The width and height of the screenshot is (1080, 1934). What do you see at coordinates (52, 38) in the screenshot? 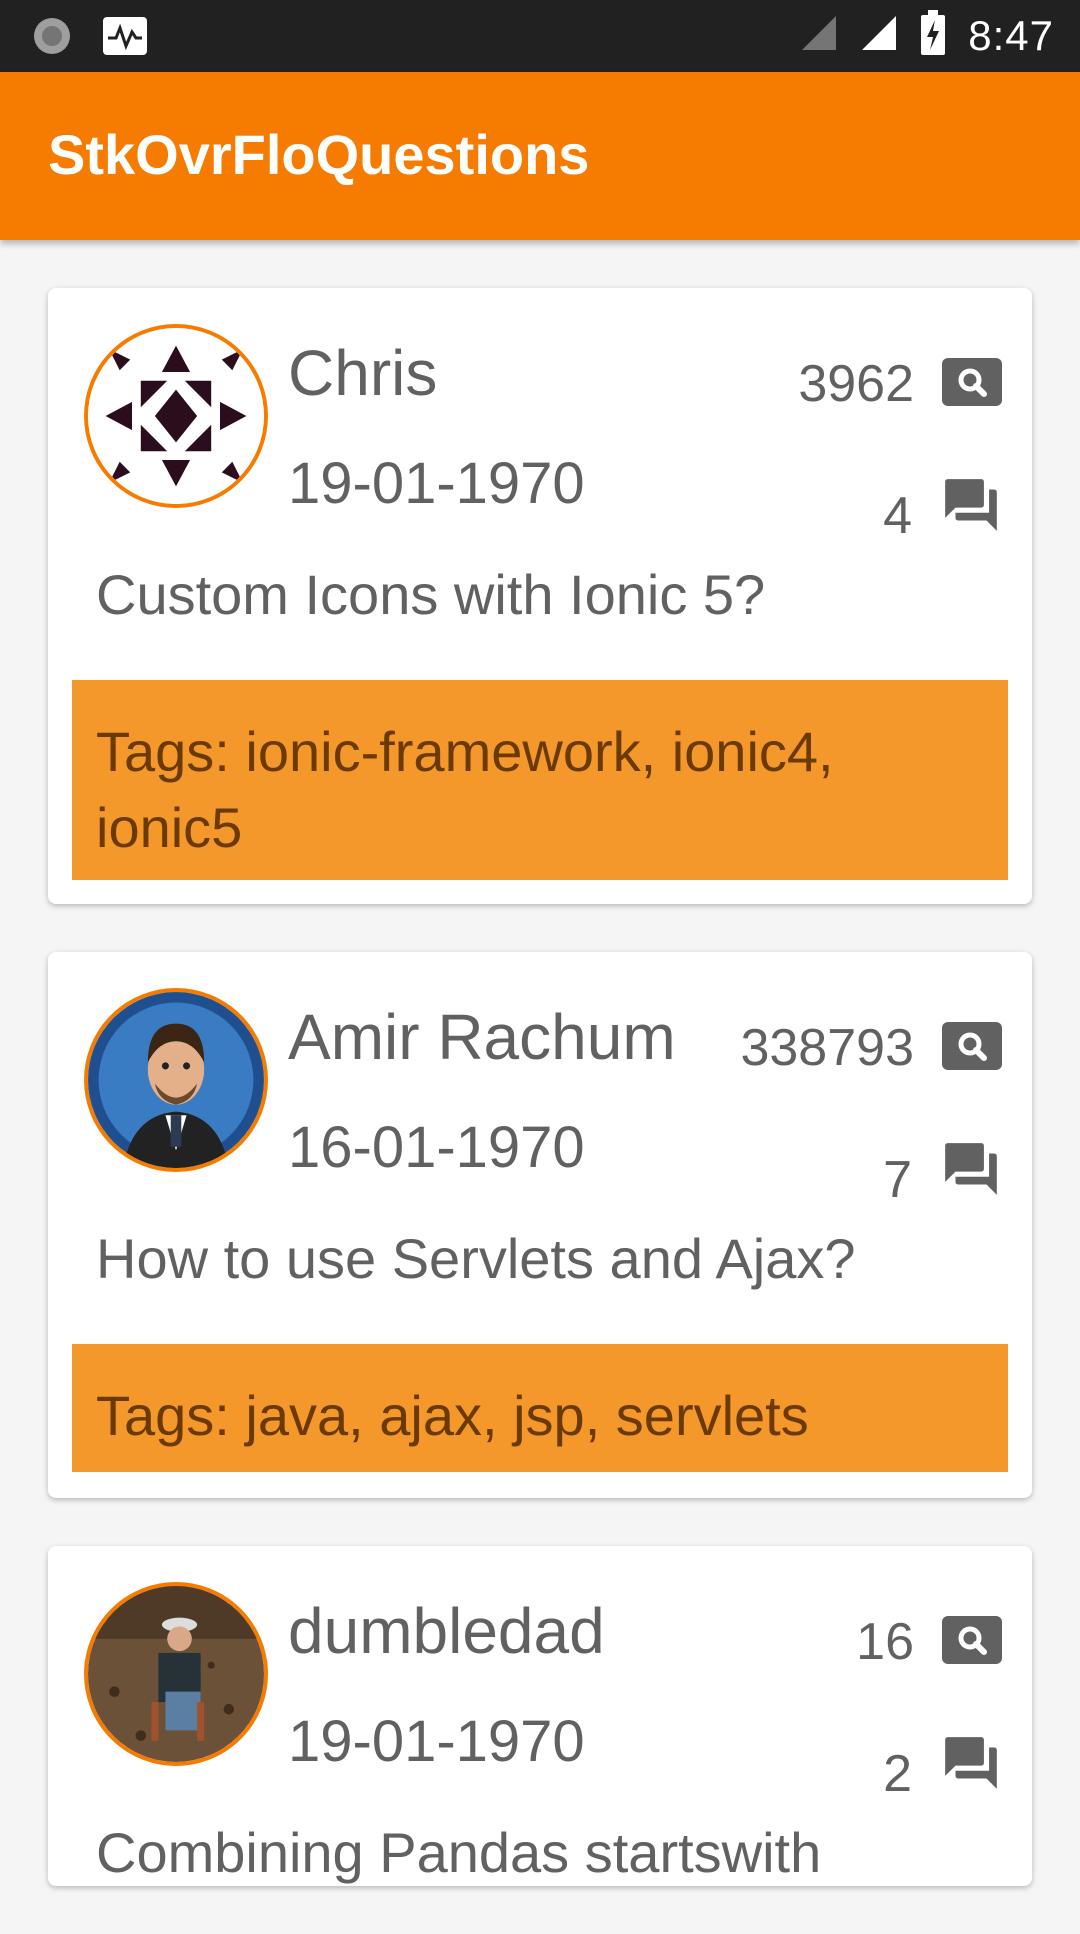
I see `sync-icon` at bounding box center [52, 38].